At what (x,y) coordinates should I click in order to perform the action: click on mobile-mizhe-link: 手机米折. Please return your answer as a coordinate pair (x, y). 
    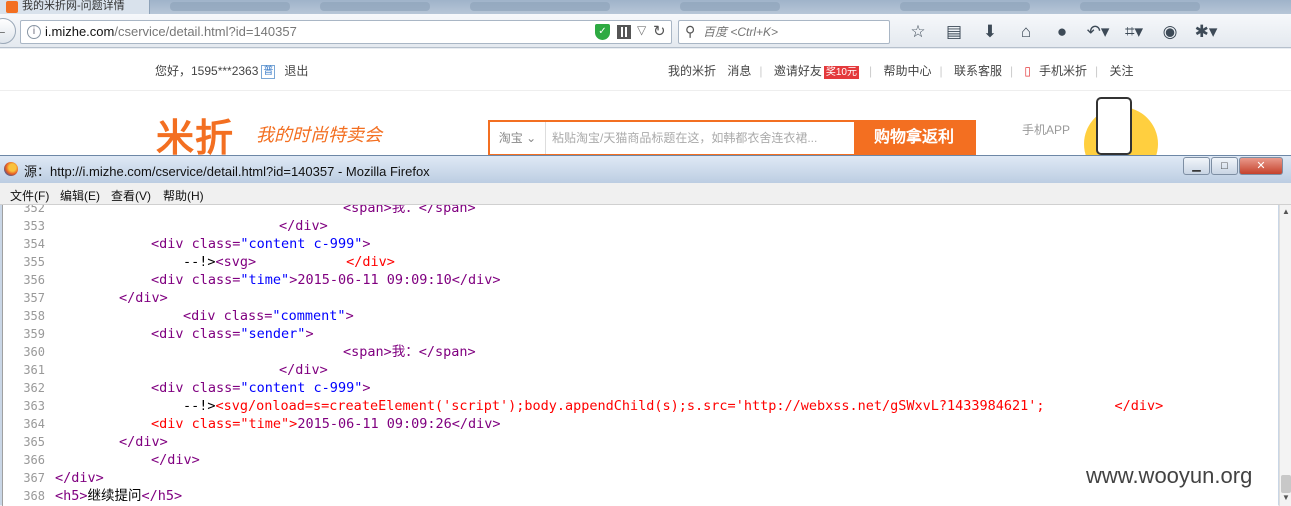
    Looking at the image, I should click on (1063, 71).